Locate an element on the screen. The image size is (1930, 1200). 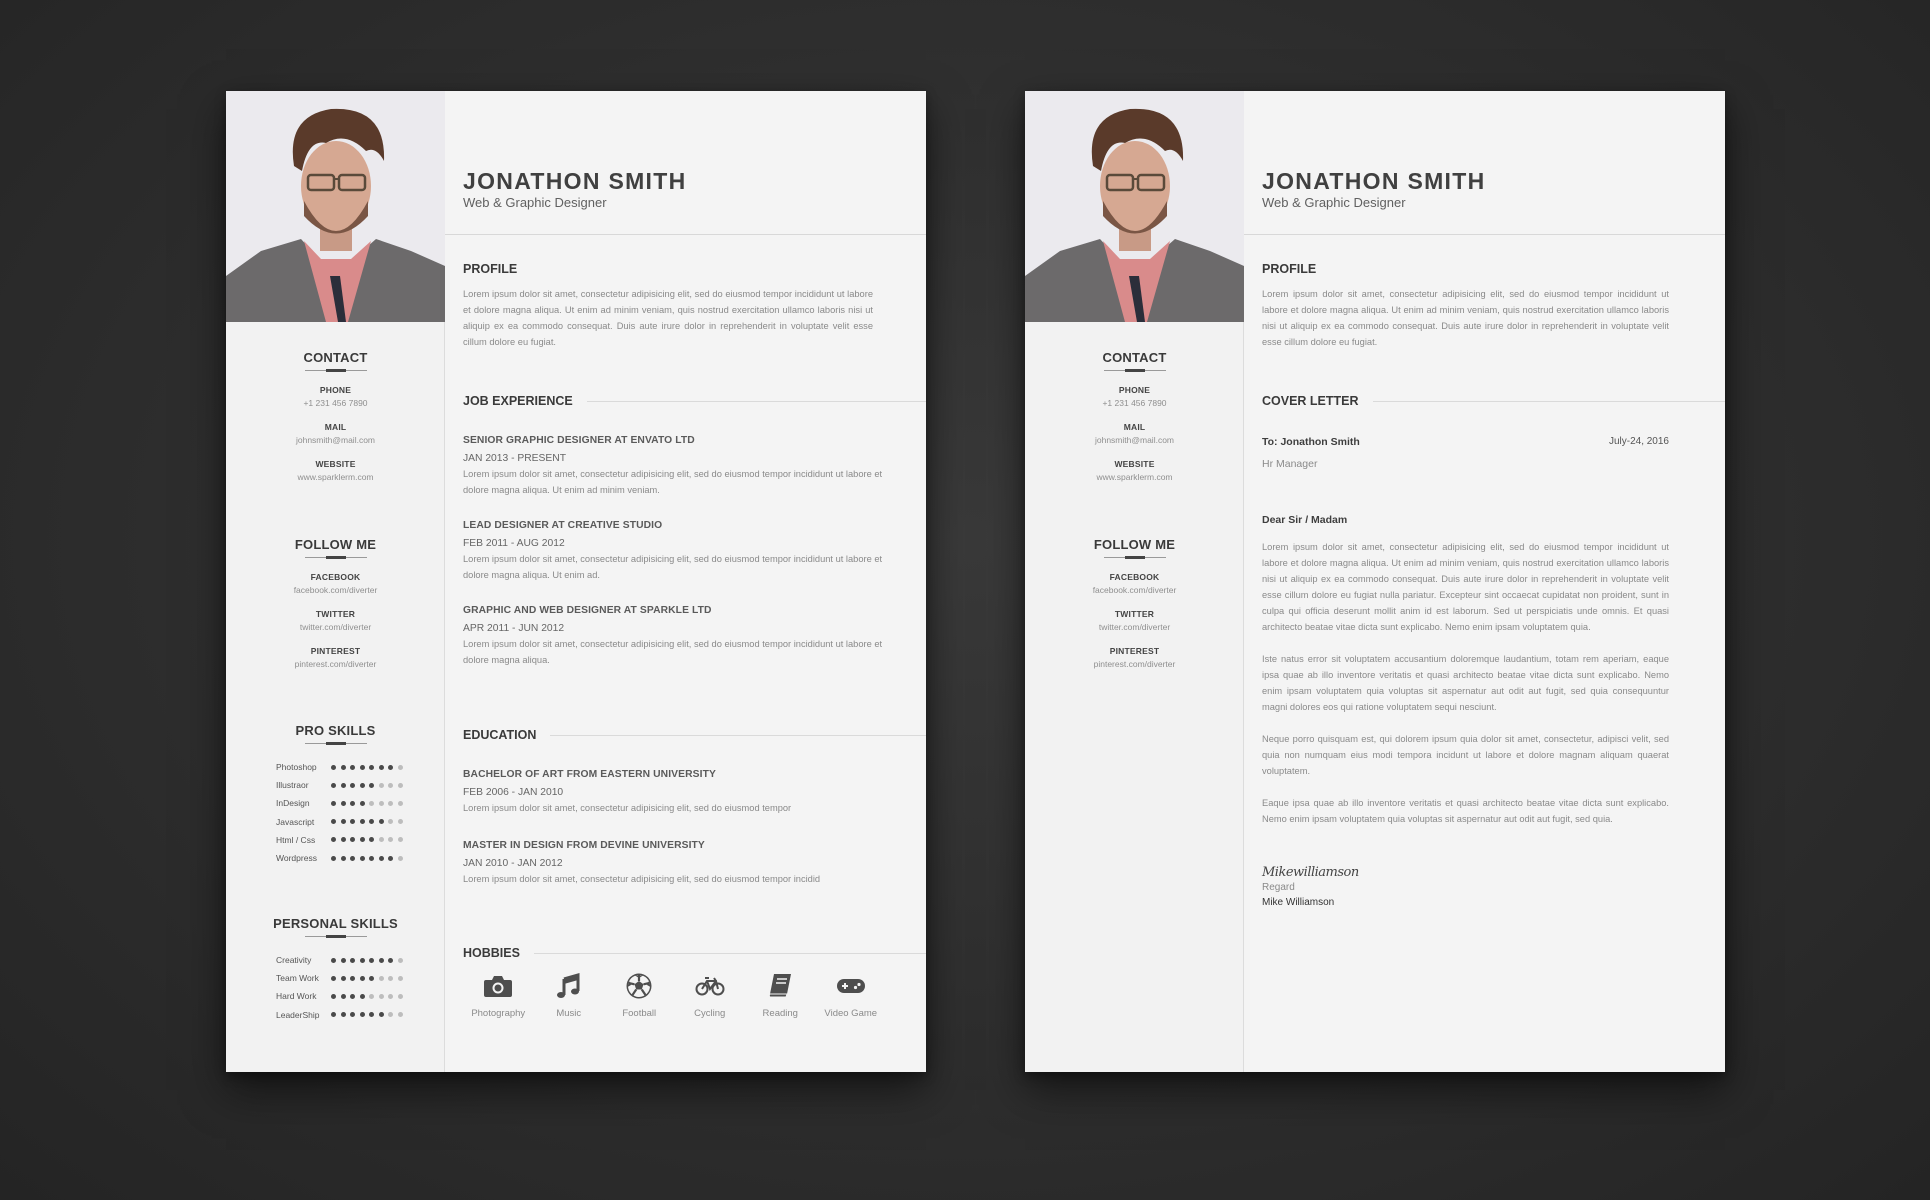
hobby-football: Football is located at coordinates (639, 995).